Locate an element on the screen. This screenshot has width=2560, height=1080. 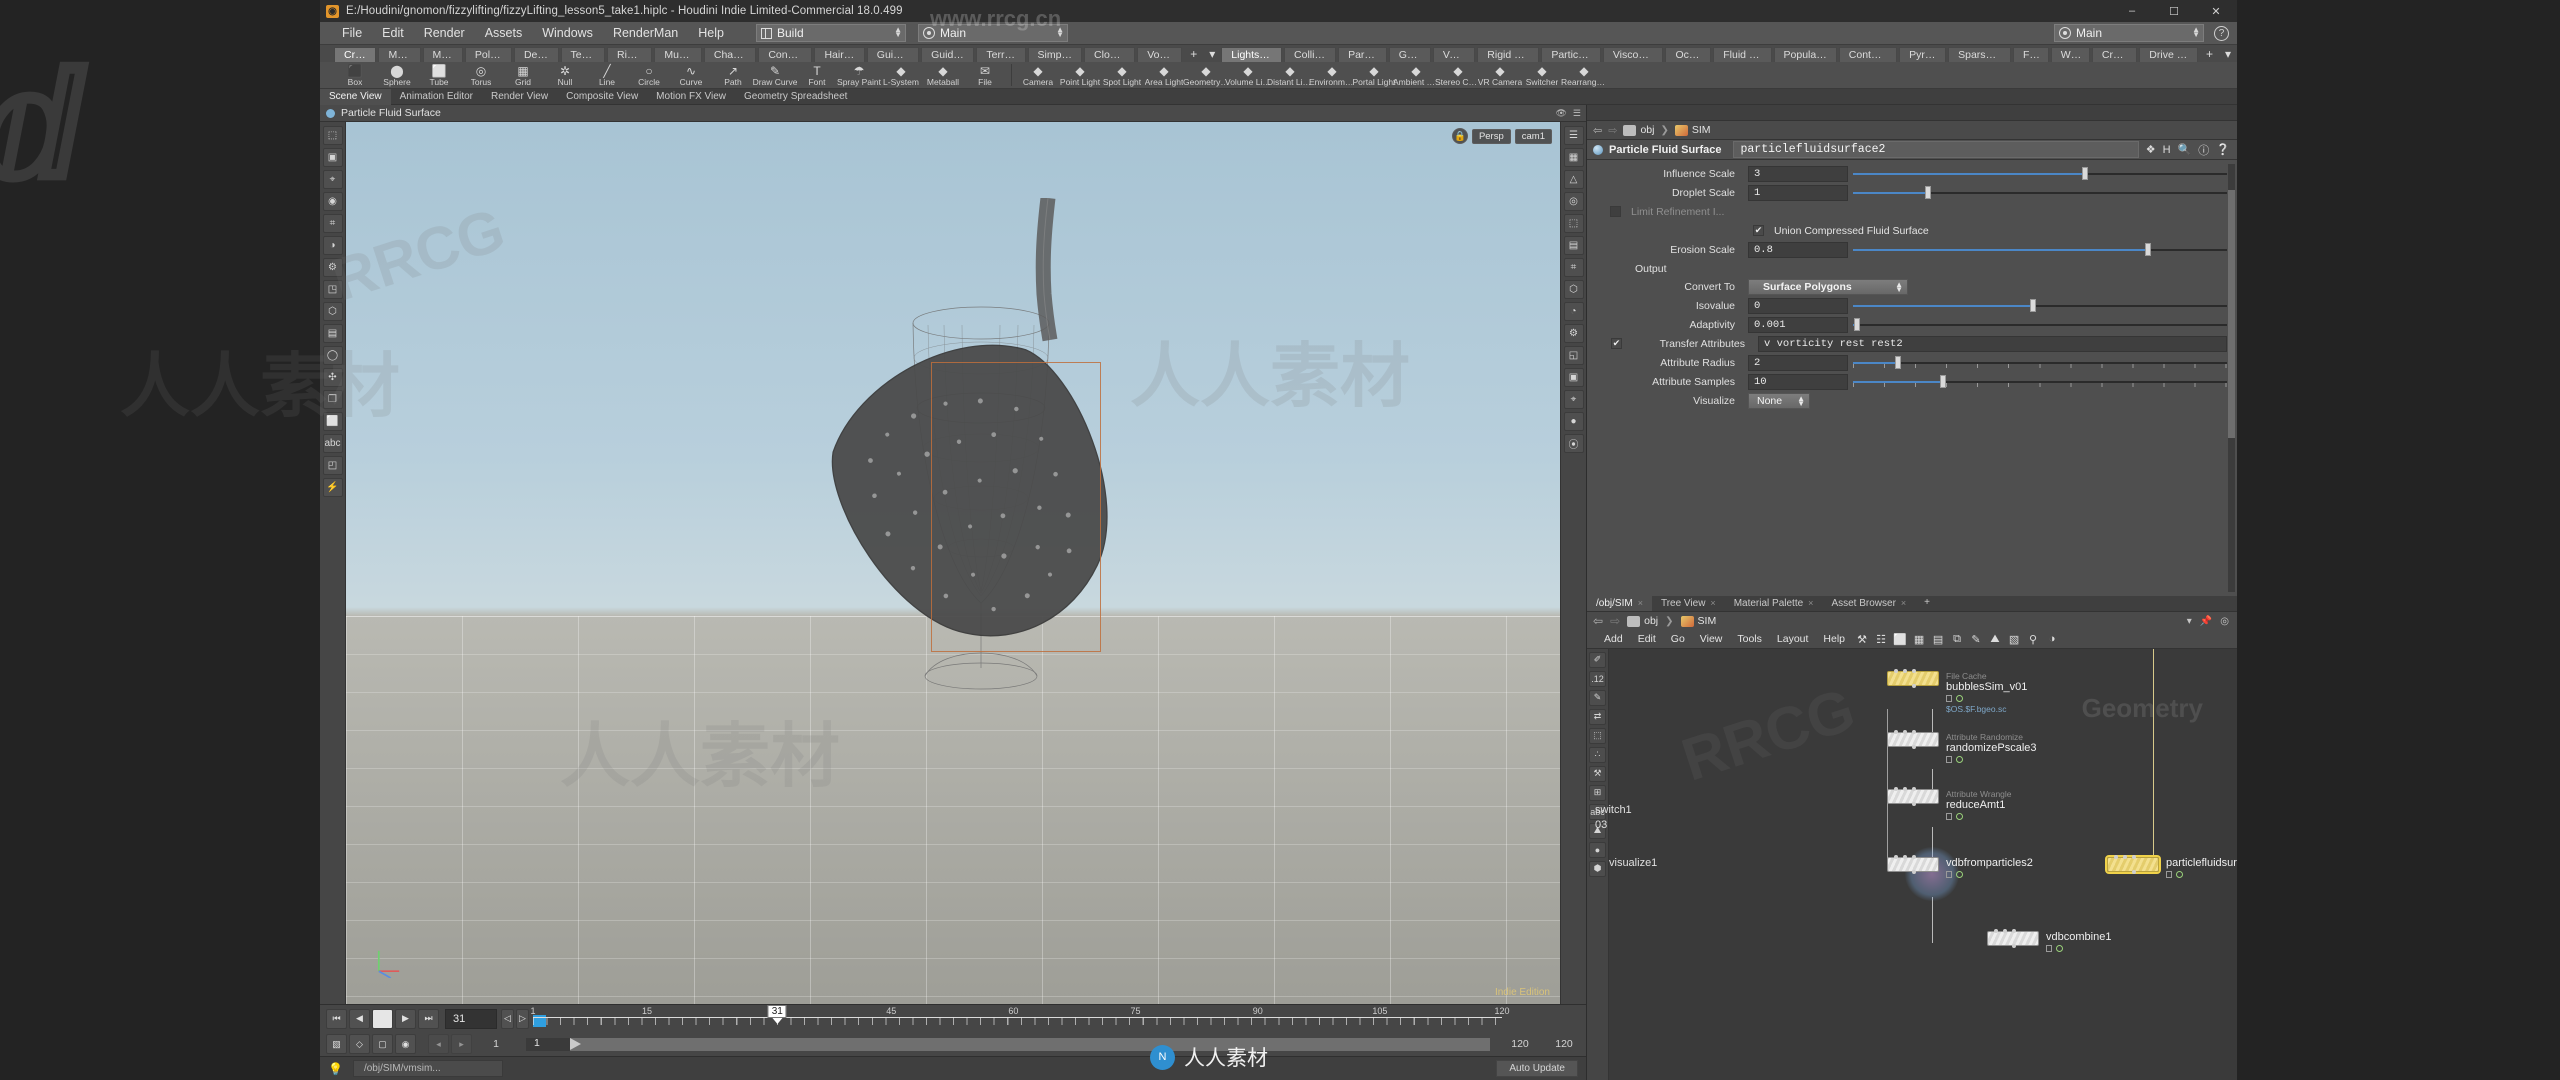
network-tab-close-icon: × is located at coordinates (1903, 603).